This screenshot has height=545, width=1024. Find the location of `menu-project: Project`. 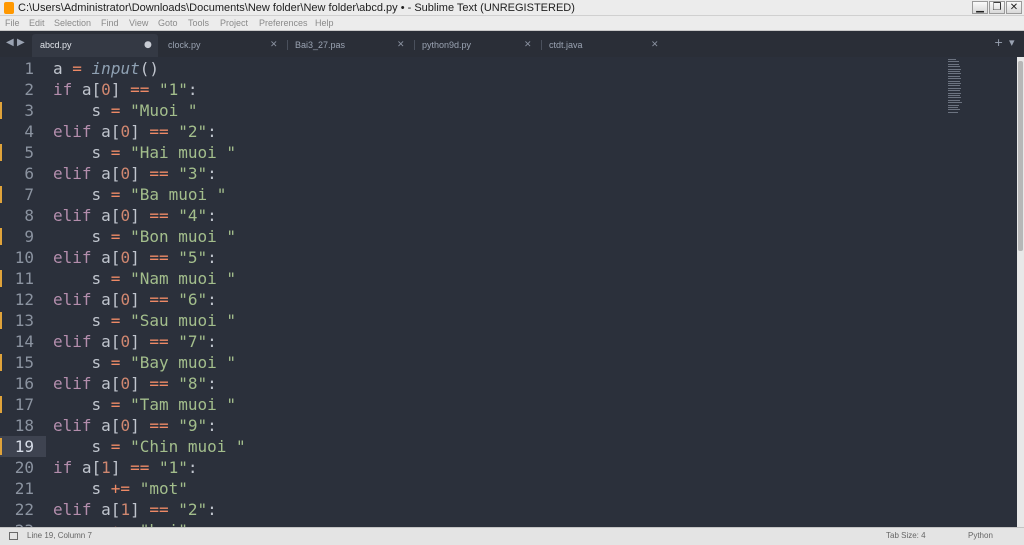

menu-project: Project is located at coordinates (234, 23).